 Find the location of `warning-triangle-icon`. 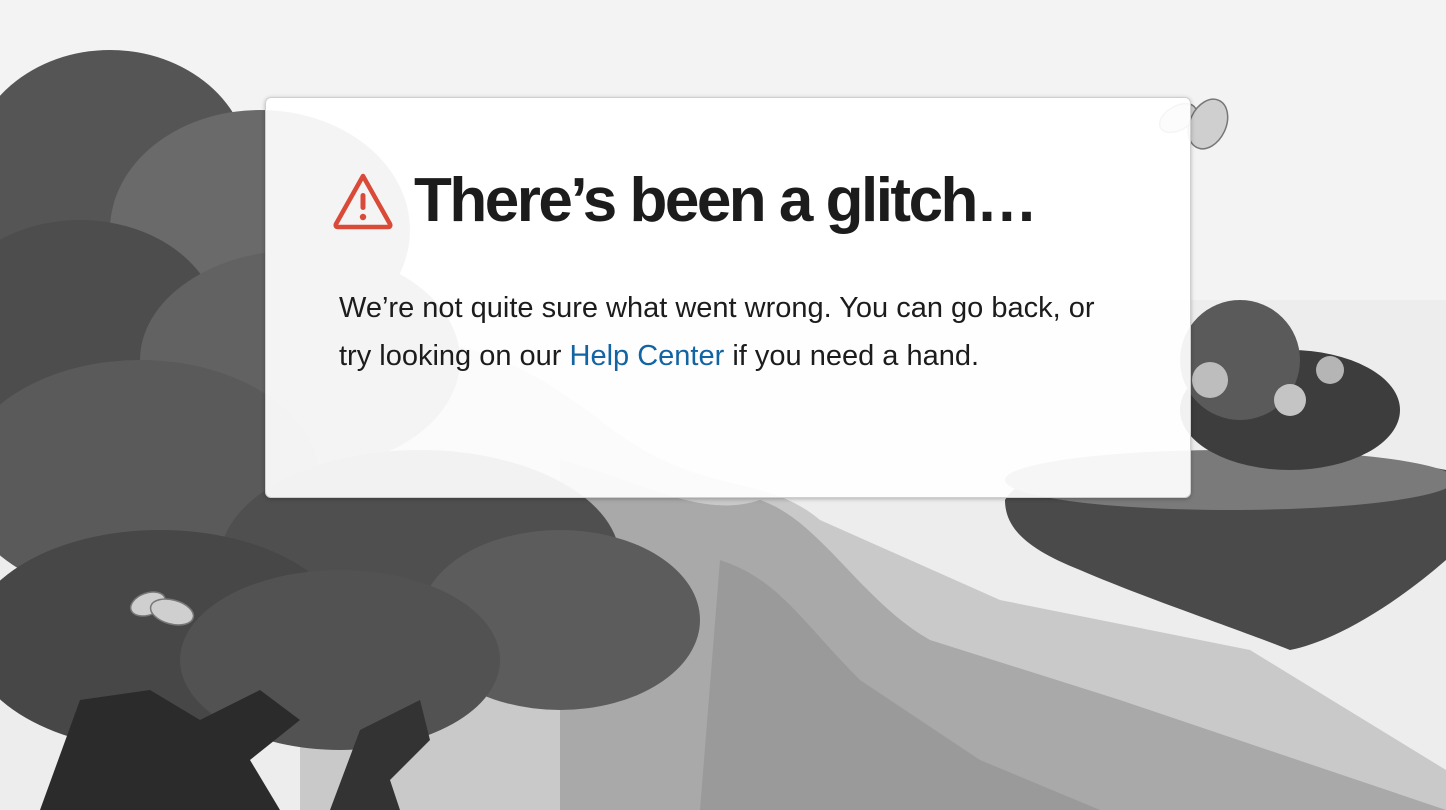

warning-triangle-icon is located at coordinates (363, 201).